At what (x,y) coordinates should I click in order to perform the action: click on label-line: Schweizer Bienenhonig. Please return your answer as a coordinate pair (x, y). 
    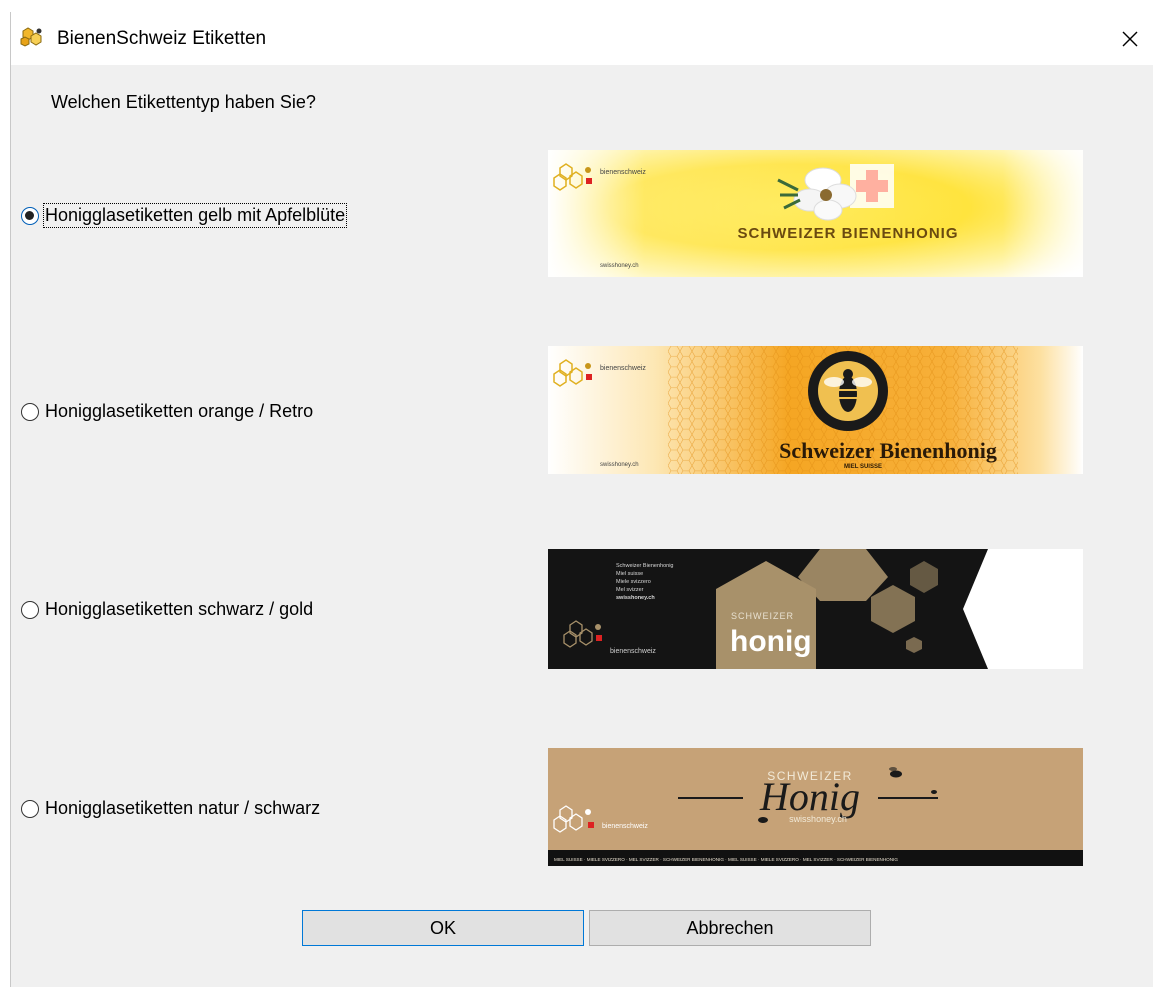
    Looking at the image, I should click on (644, 566).